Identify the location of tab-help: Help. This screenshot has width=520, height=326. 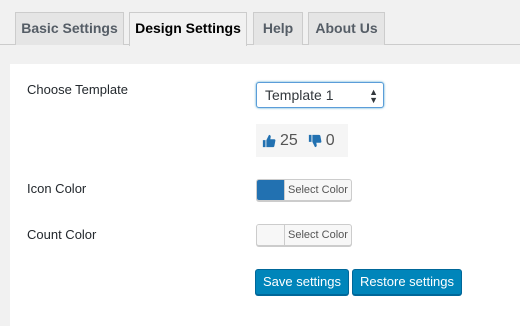
(278, 28).